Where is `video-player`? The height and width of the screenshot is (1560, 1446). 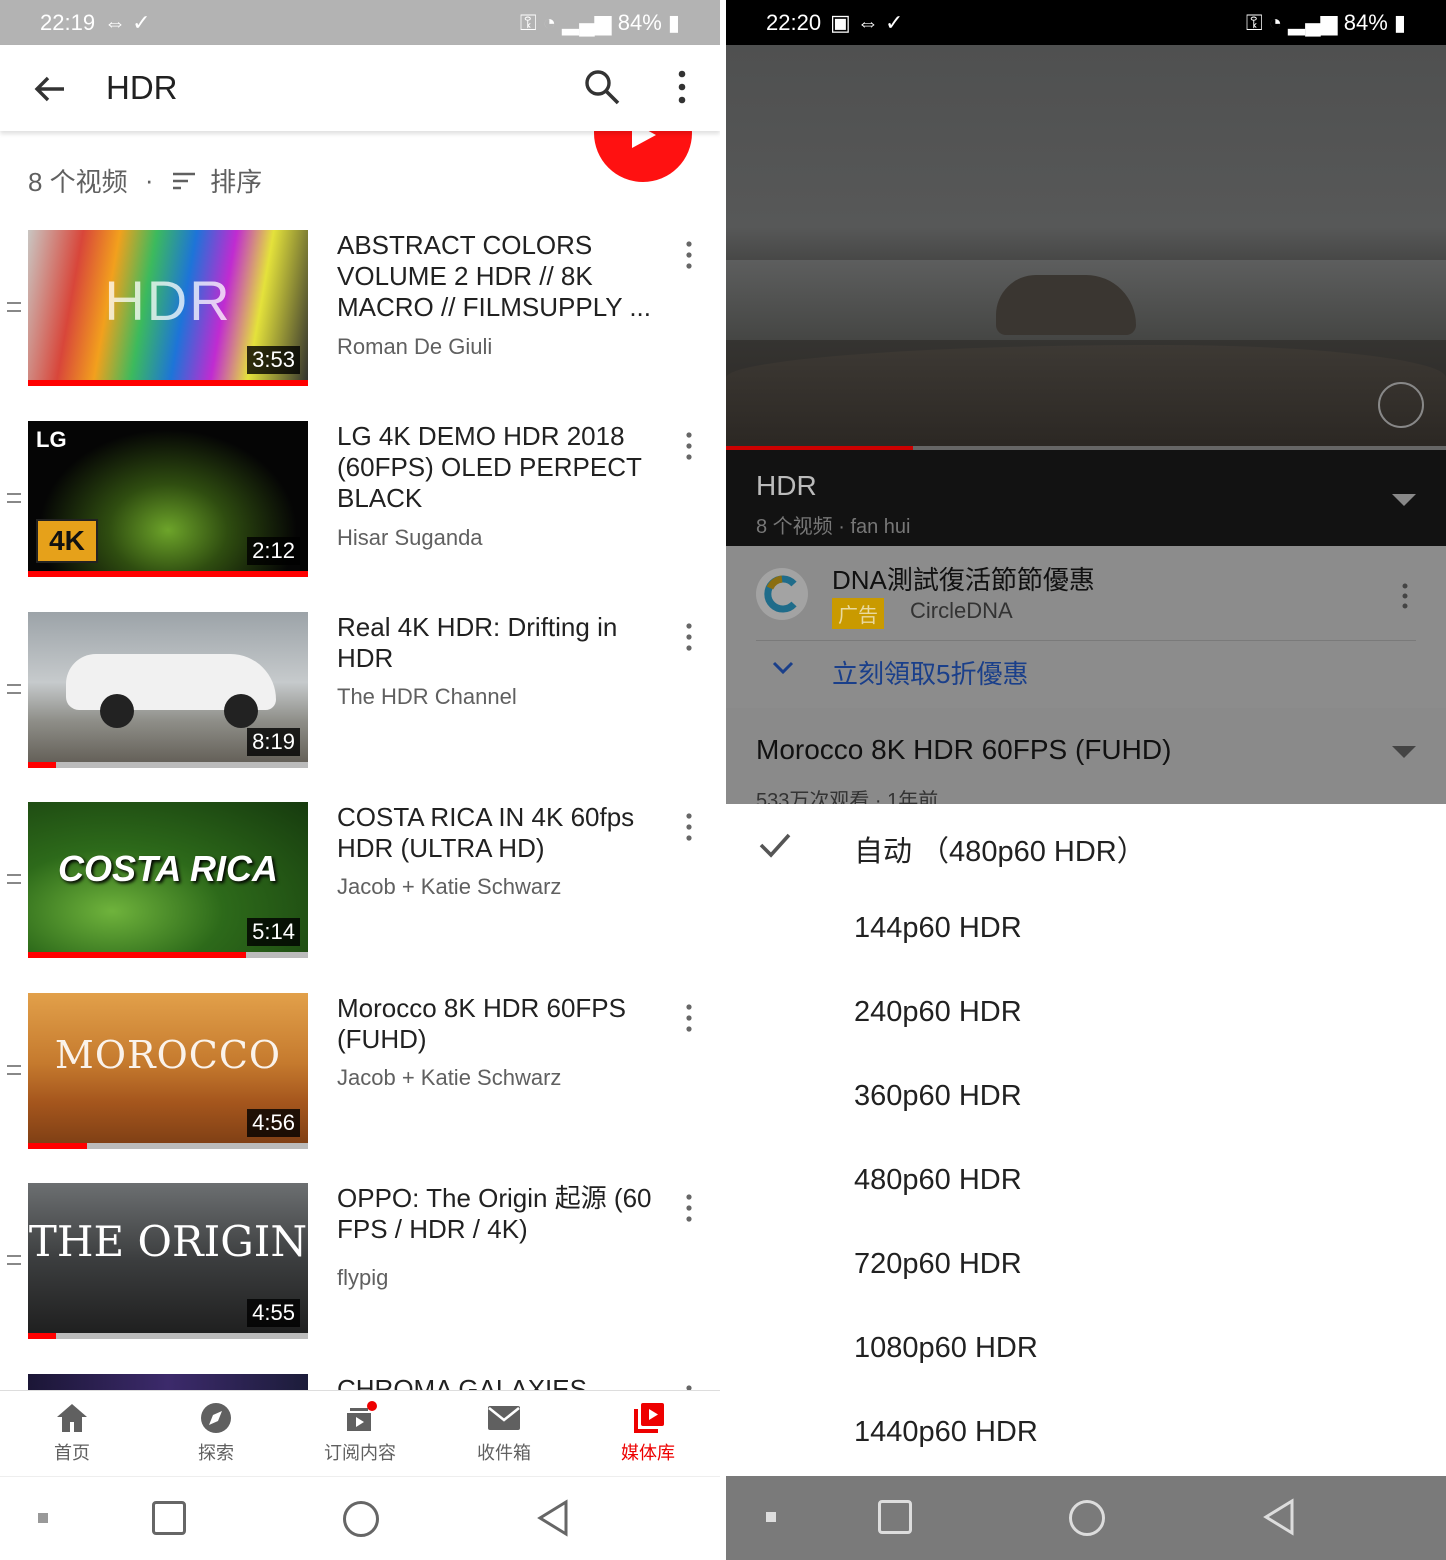 video-player is located at coordinates (1086, 247).